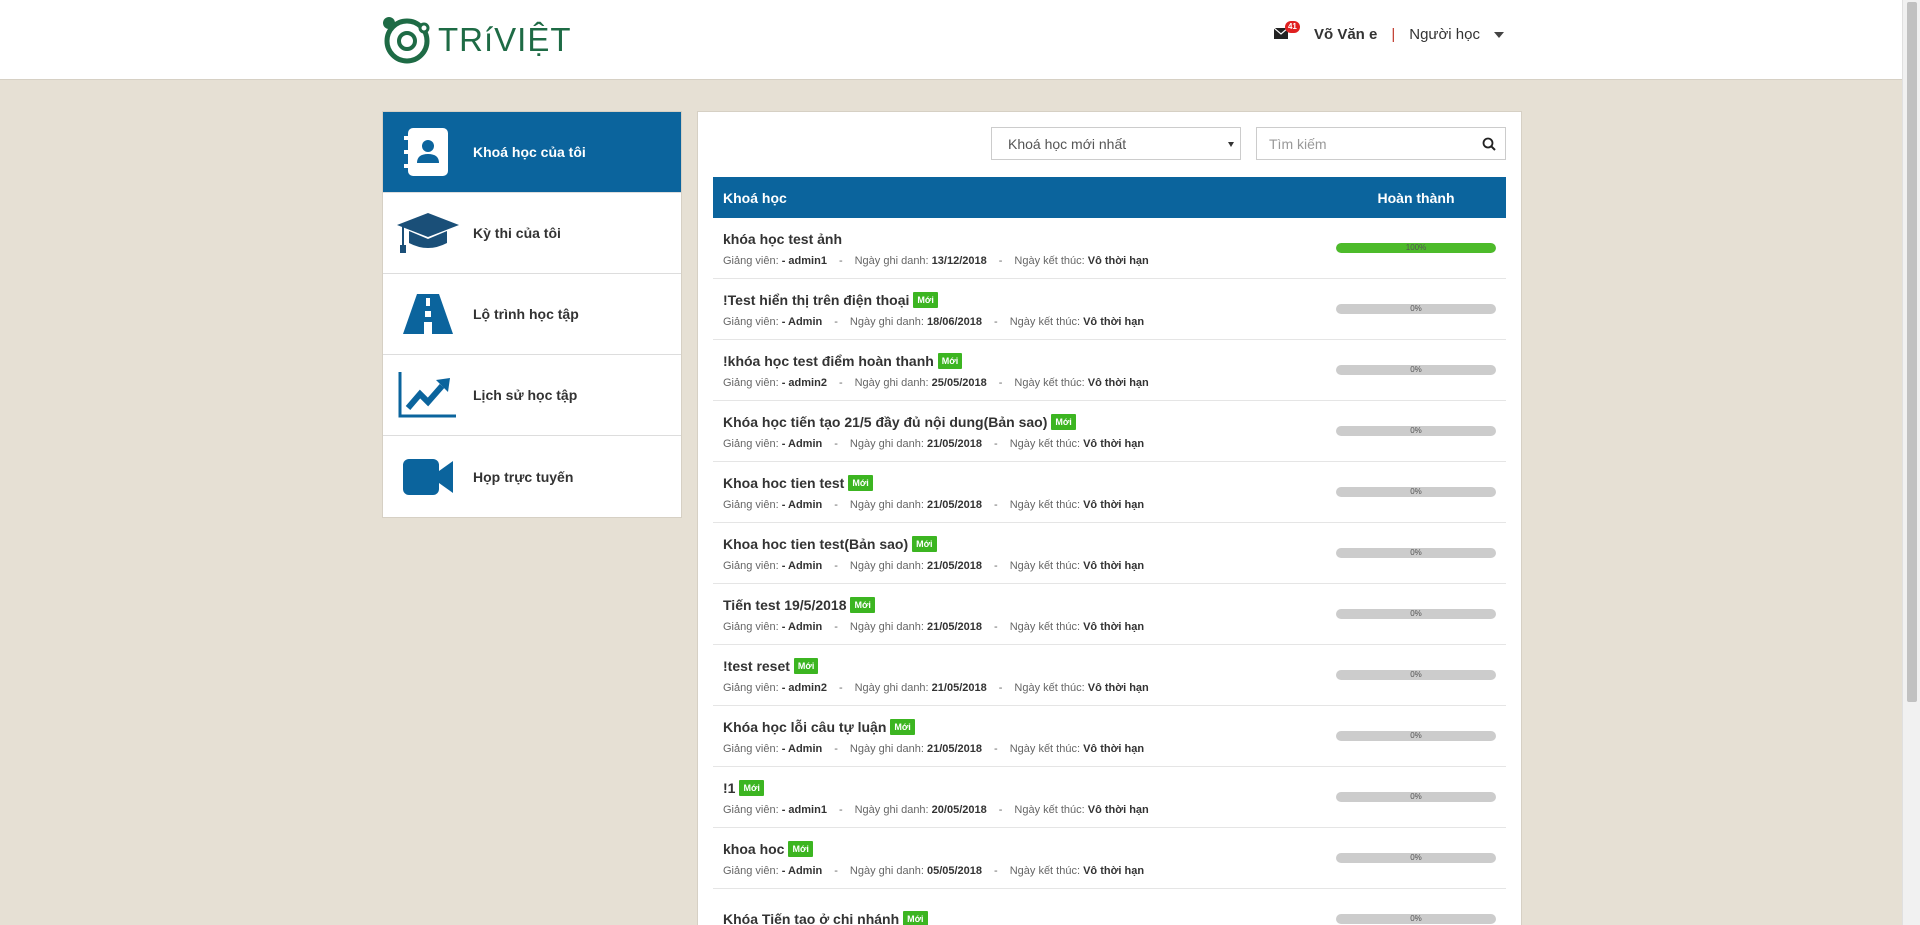 This screenshot has width=1920, height=925. Describe the element at coordinates (959, 261) in the screenshot. I see `enroll-date-value: 13/12/2018` at that location.